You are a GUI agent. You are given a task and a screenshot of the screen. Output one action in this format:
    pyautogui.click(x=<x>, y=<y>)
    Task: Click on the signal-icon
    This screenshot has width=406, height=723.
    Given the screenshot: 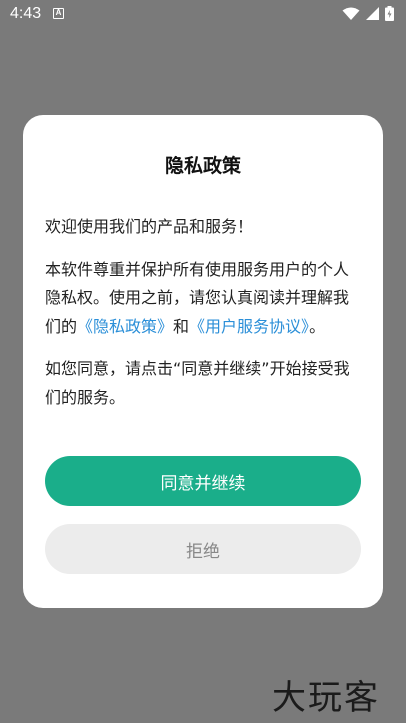 What is the action you would take?
    pyautogui.click(x=372, y=13)
    